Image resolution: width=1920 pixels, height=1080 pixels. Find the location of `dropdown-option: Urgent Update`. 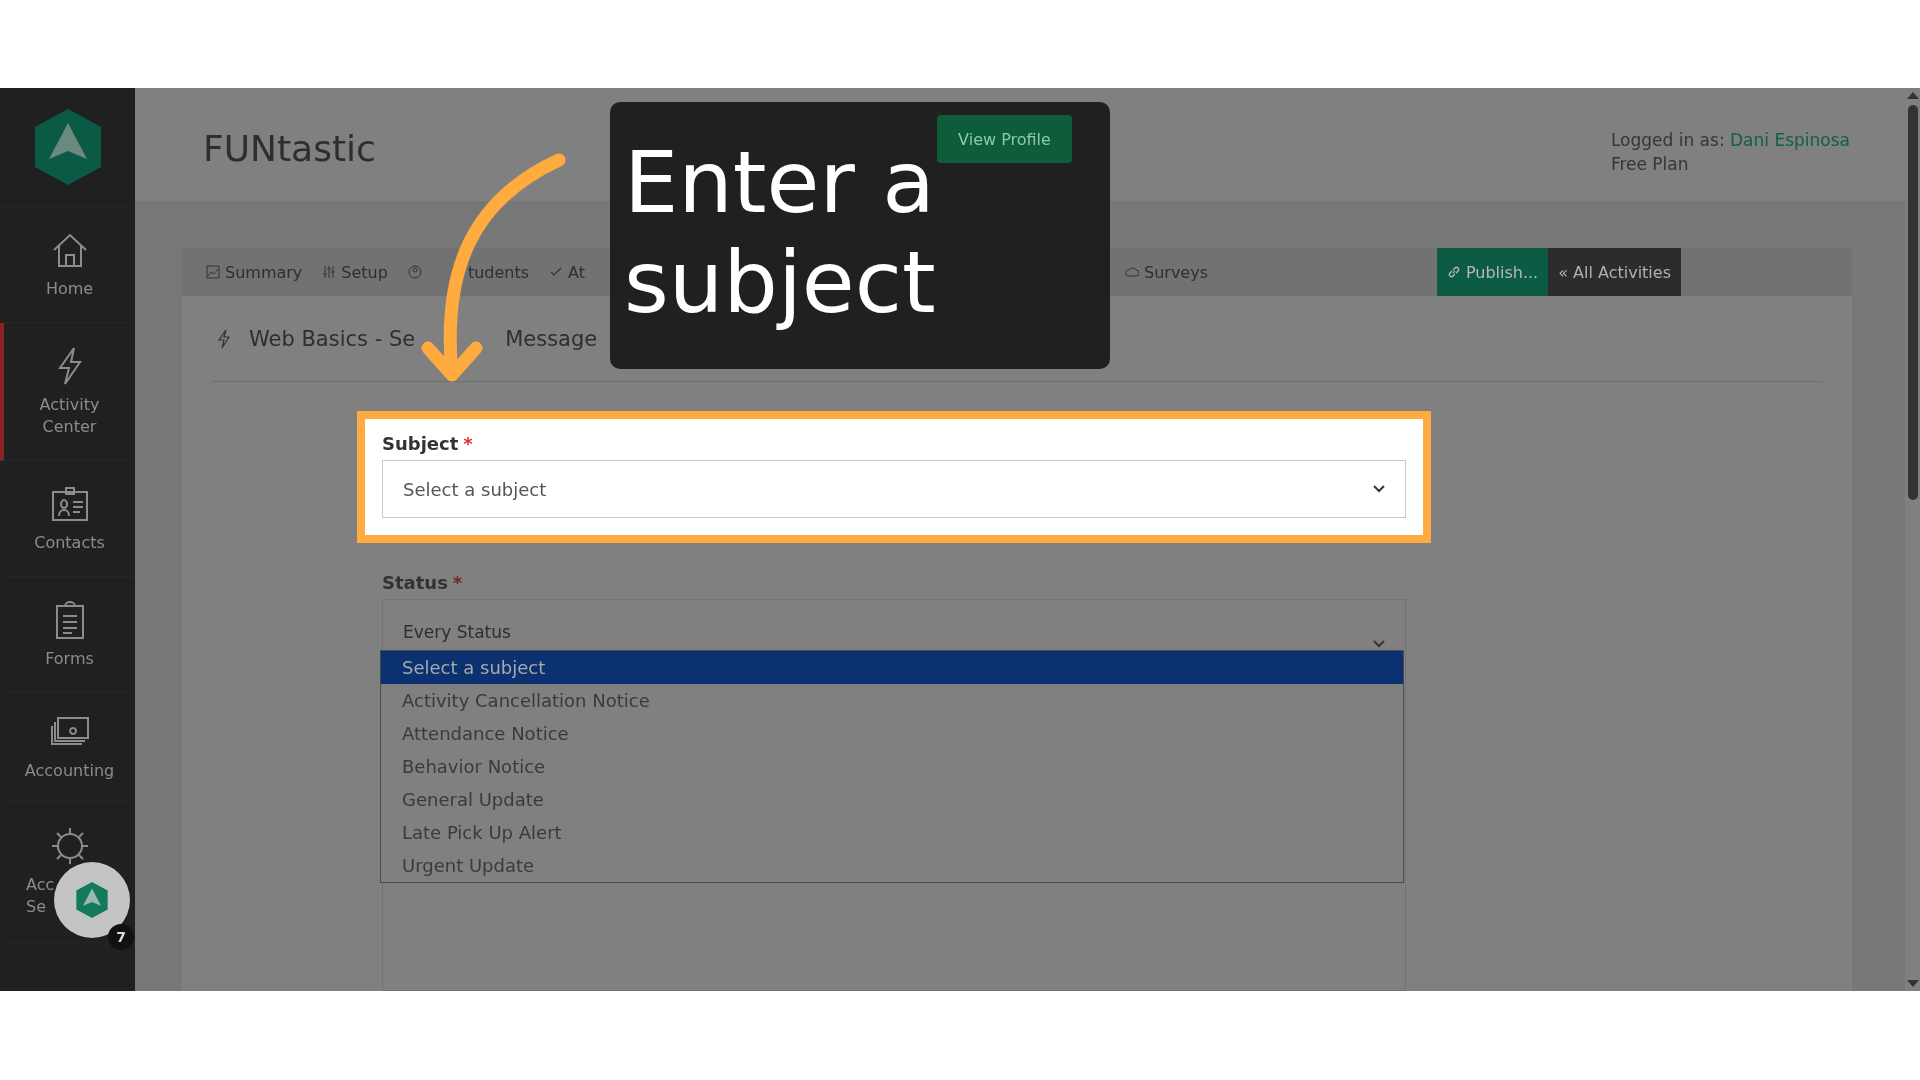

dropdown-option: Urgent Update is located at coordinates (892, 865).